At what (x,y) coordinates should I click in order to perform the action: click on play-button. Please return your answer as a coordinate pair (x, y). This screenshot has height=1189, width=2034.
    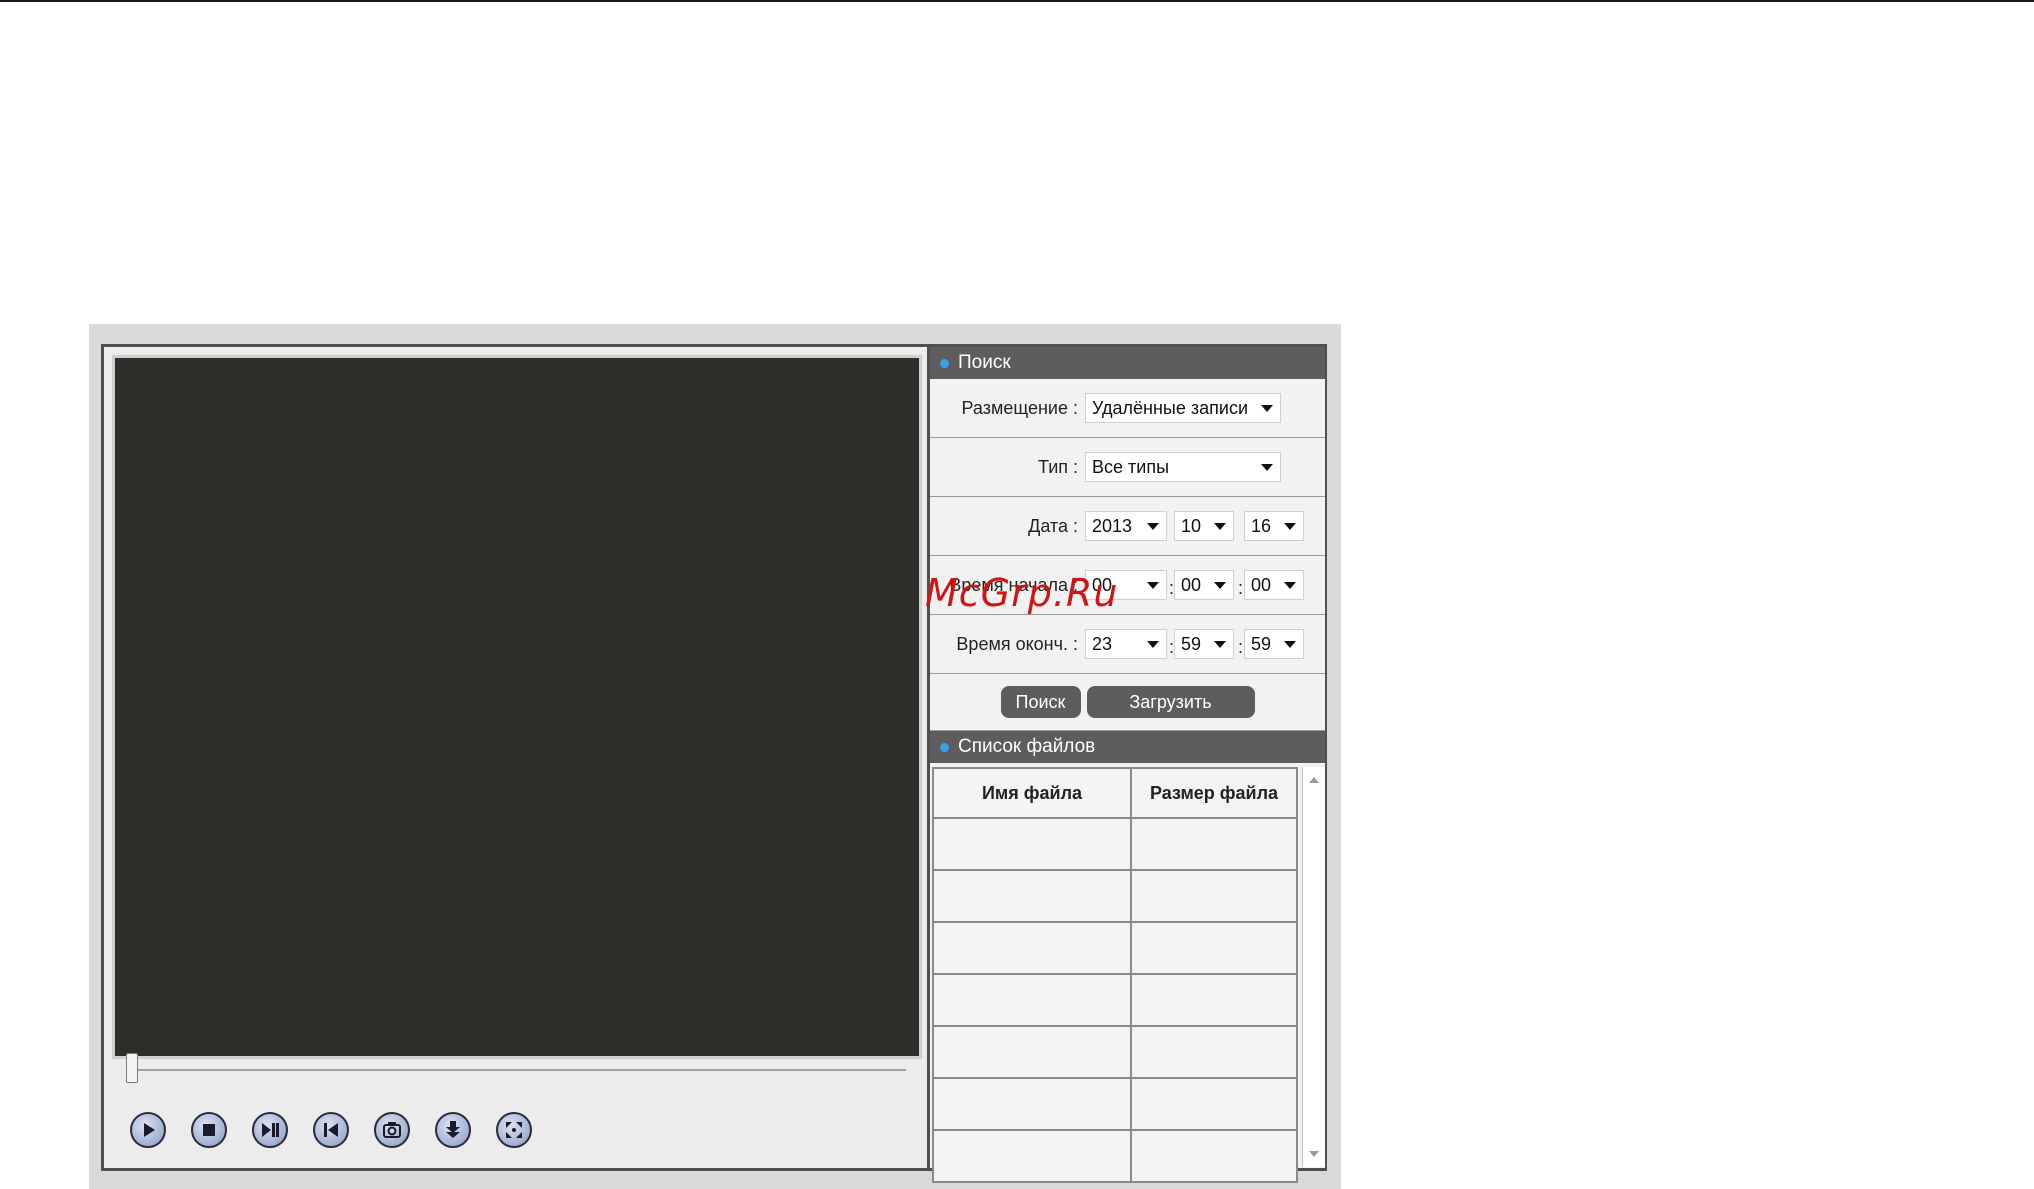
    Looking at the image, I should click on (148, 1130).